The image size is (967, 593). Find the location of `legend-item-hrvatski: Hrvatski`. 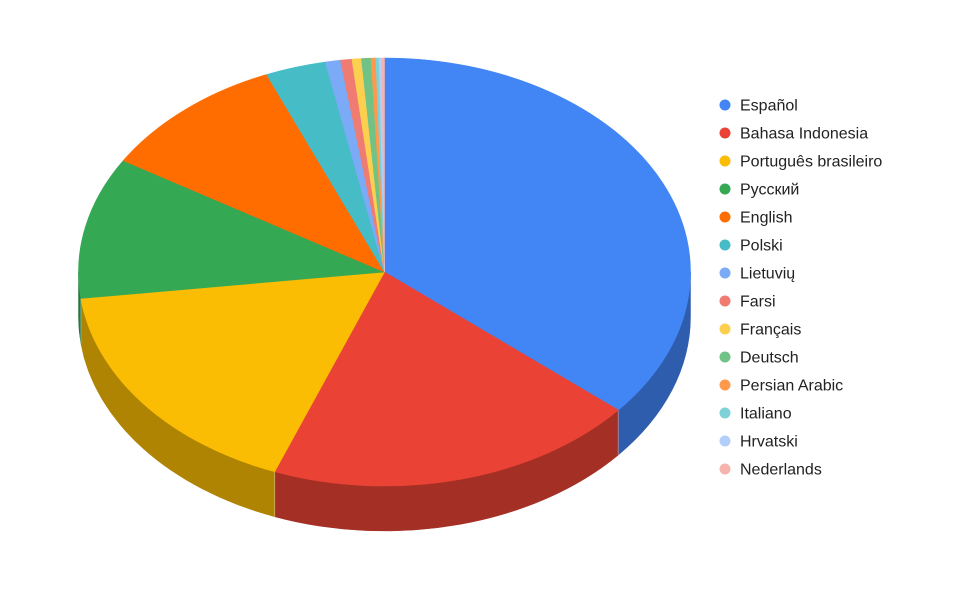

legend-item-hrvatski: Hrvatski is located at coordinates (758, 442).